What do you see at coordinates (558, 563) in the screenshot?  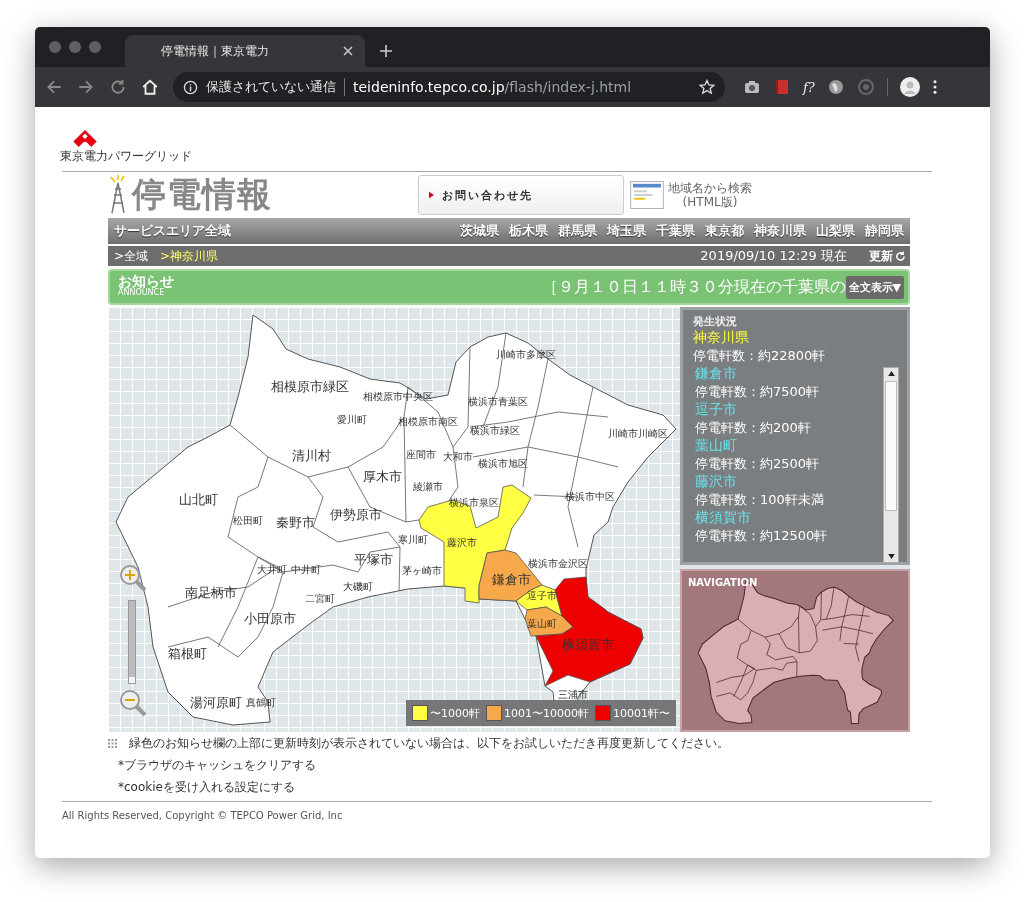 I see `map-label: 横浜市金沢区` at bounding box center [558, 563].